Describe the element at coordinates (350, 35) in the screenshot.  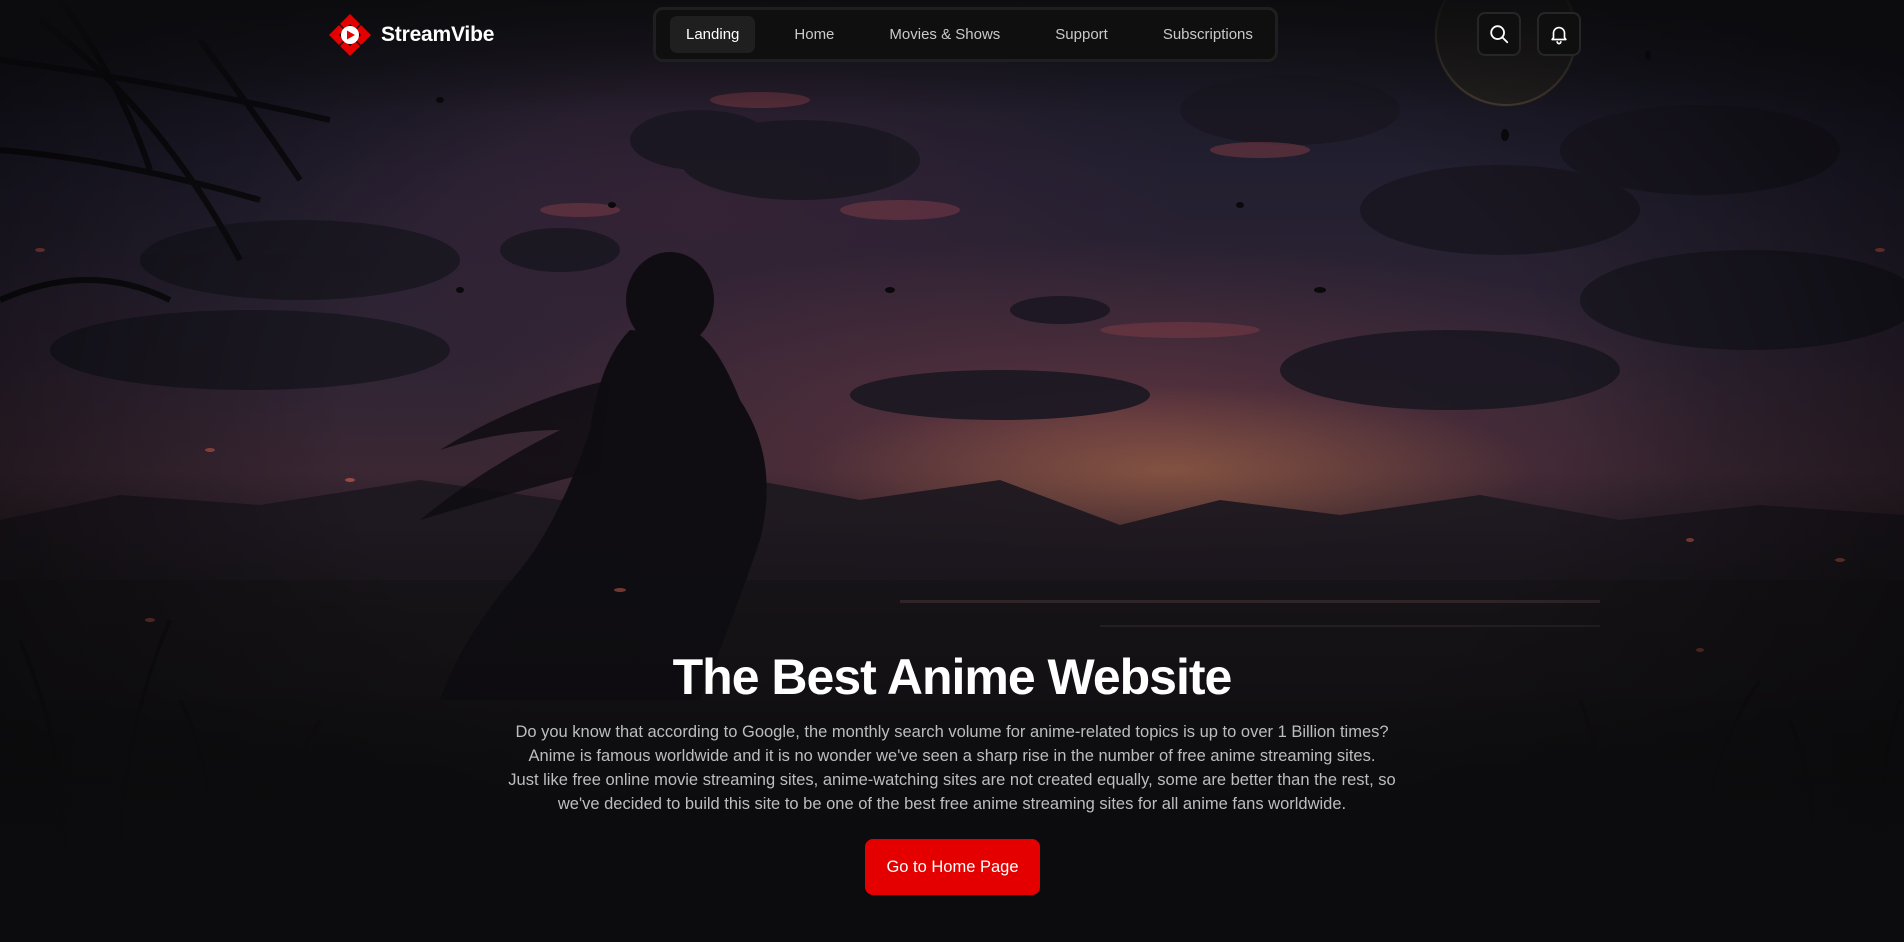
I see `streamvibe-logo-icon` at that location.